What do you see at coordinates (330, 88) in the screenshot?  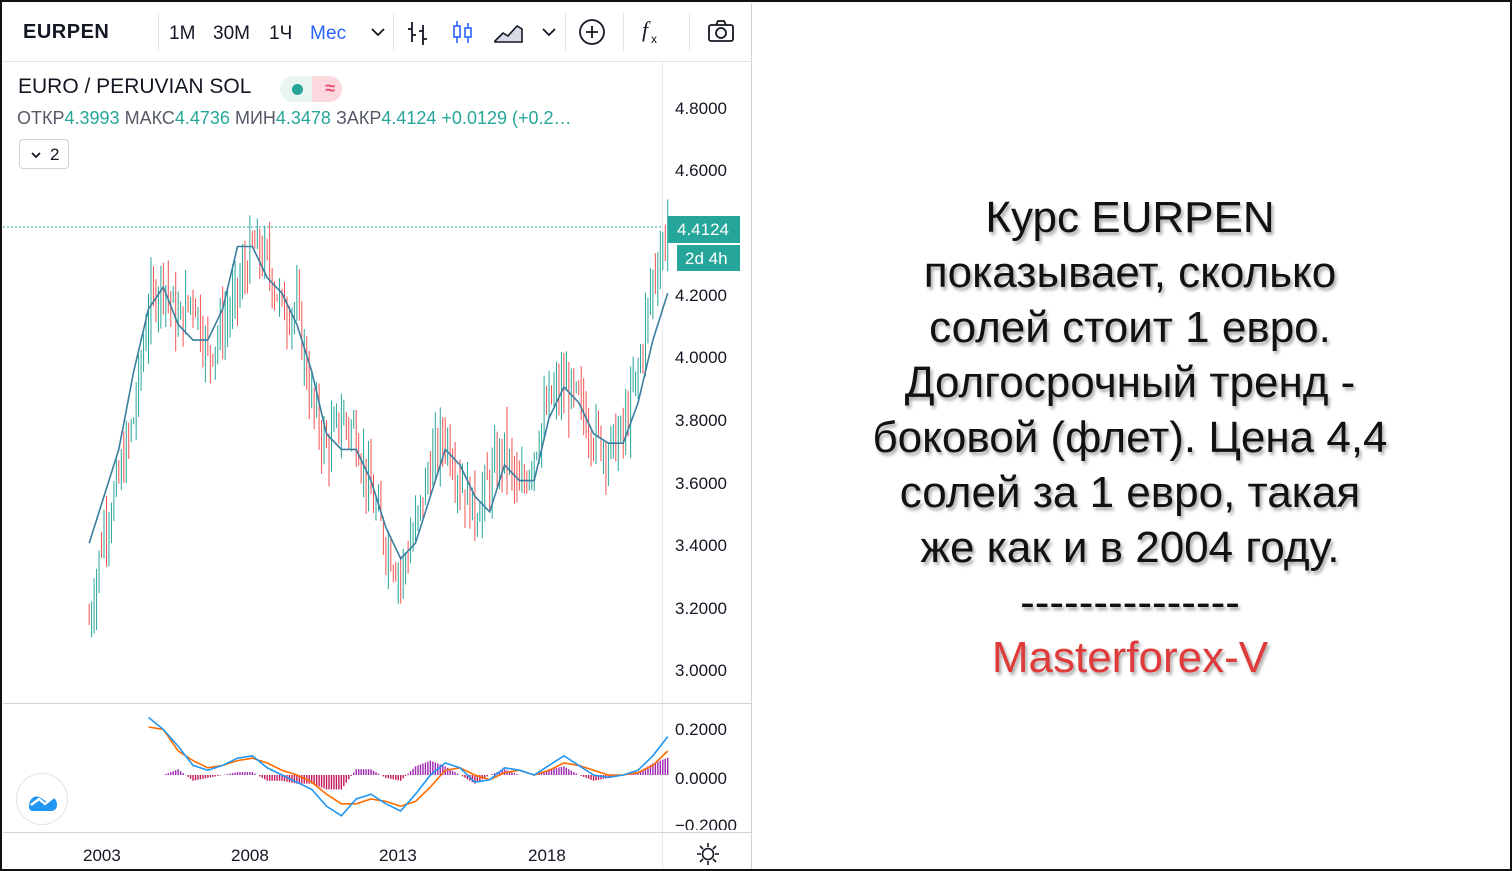 I see `delay-wave-icon: ≈` at bounding box center [330, 88].